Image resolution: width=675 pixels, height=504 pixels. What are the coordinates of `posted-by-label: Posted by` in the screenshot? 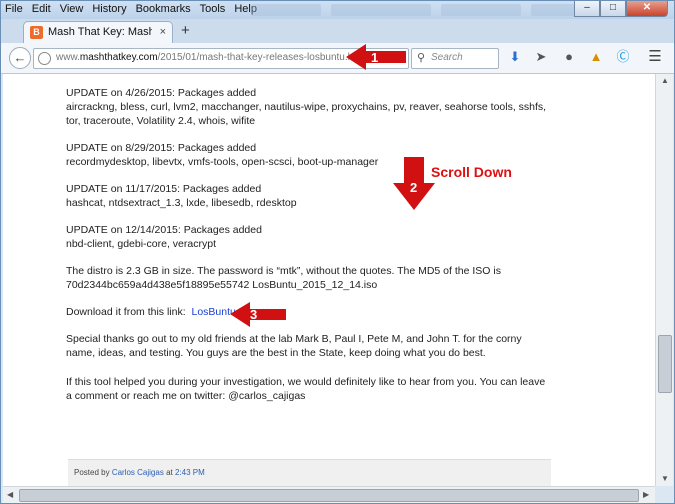 It's located at (92, 472).